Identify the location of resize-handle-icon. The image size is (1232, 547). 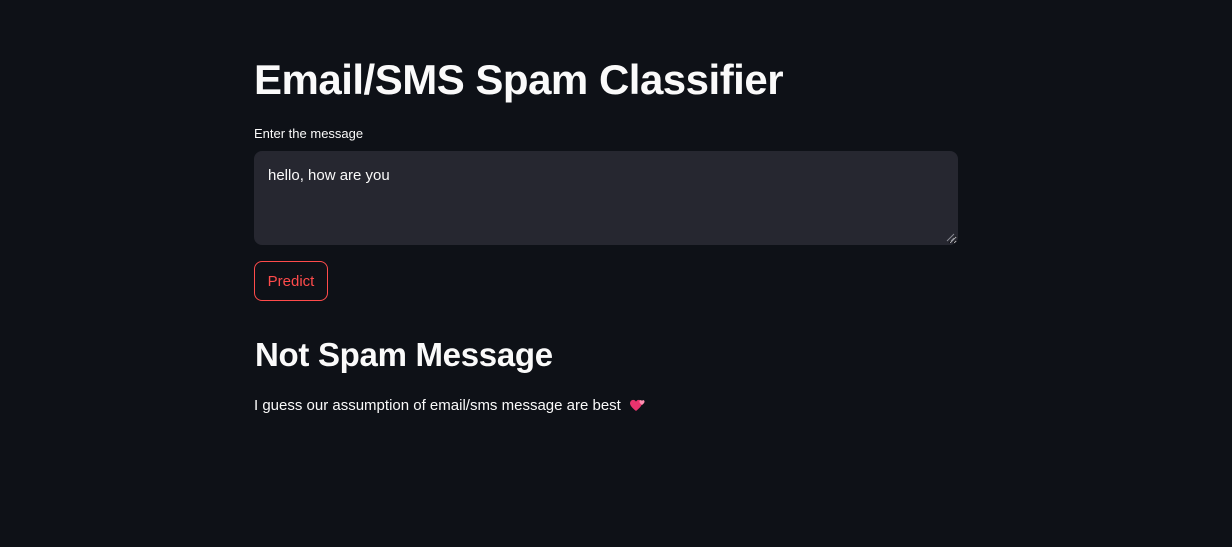
(950, 237).